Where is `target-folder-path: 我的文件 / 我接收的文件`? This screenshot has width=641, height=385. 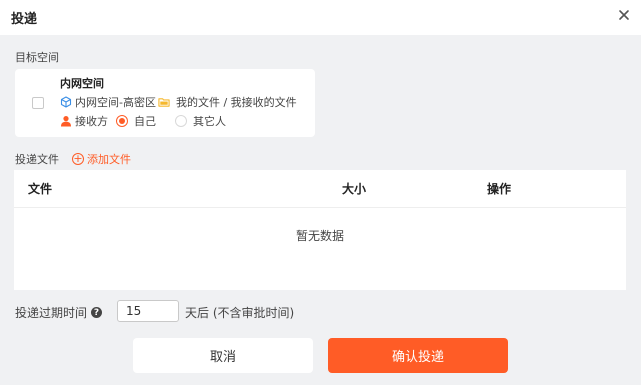 target-folder-path: 我的文件 / 我接收的文件 is located at coordinates (236, 102).